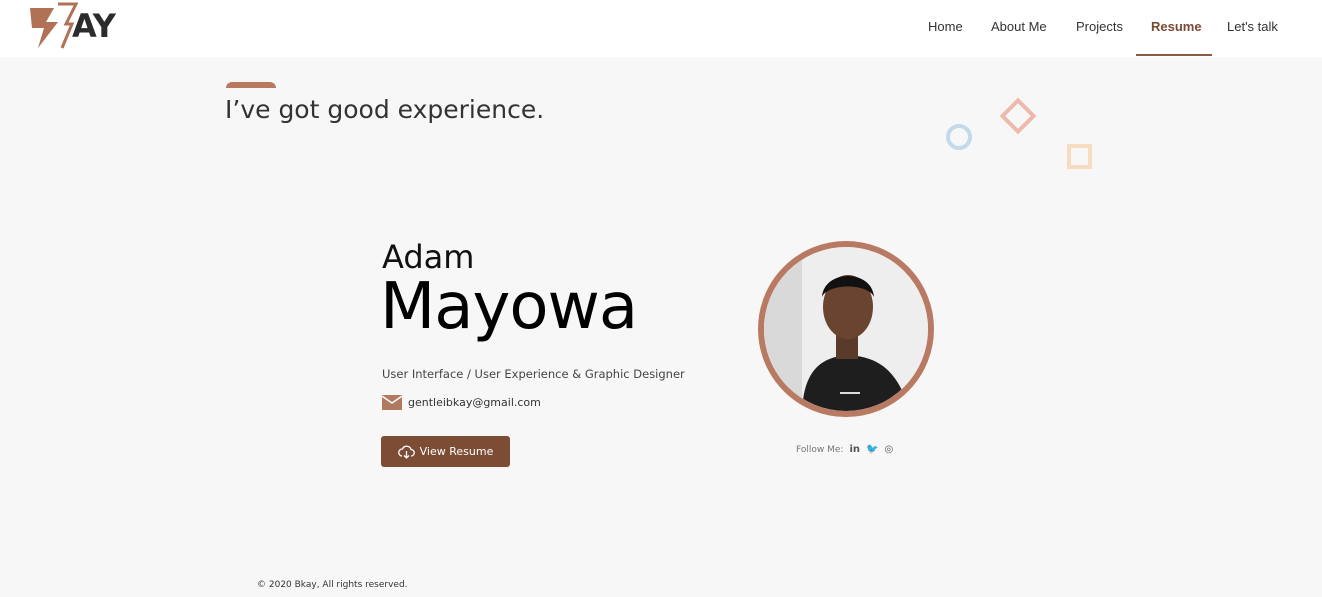 This screenshot has width=1322, height=597. I want to click on decorative-square-icon, so click(1079, 156).